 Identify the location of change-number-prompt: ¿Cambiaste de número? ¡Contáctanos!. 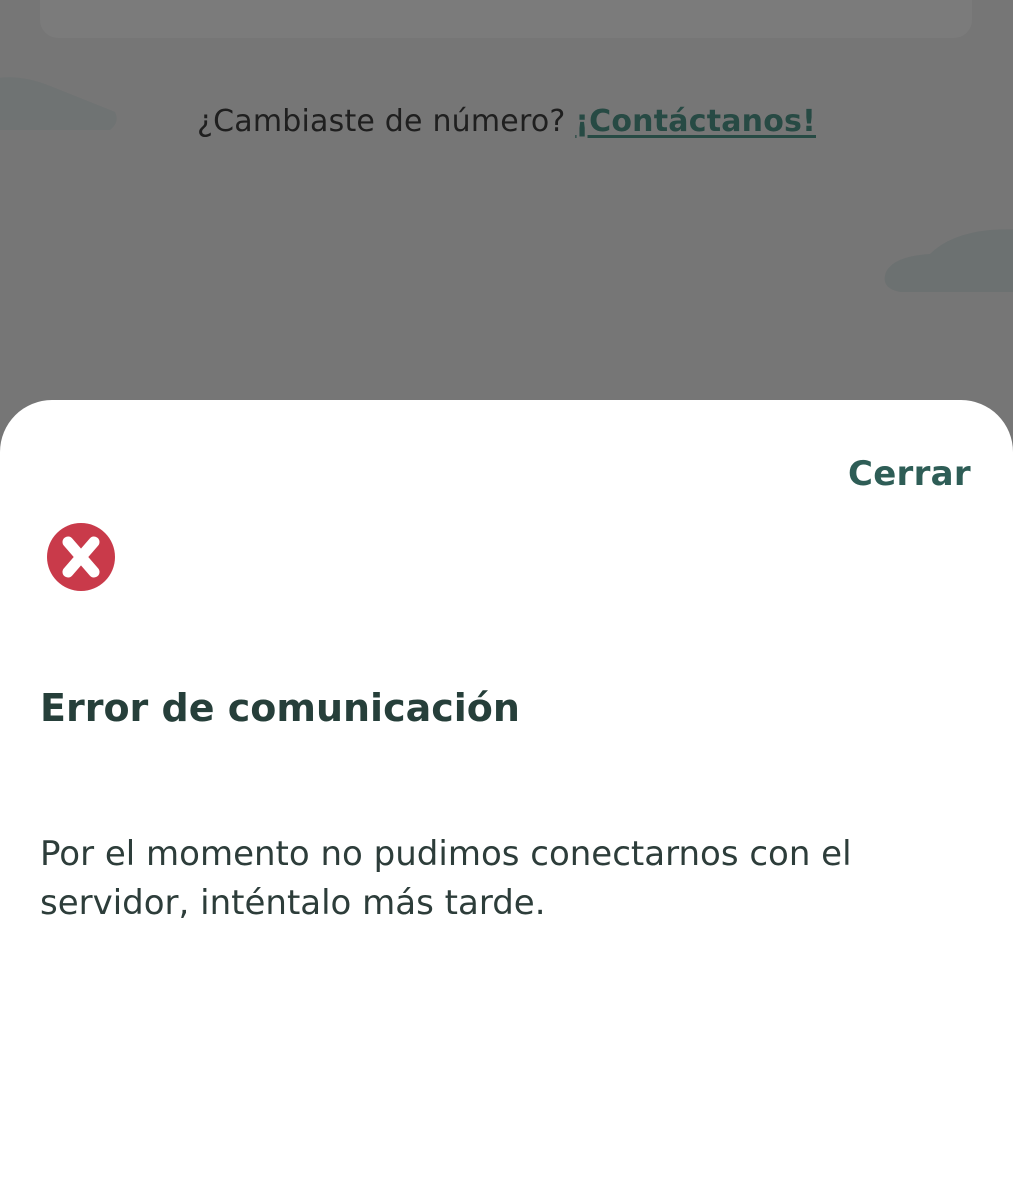
(506, 121).